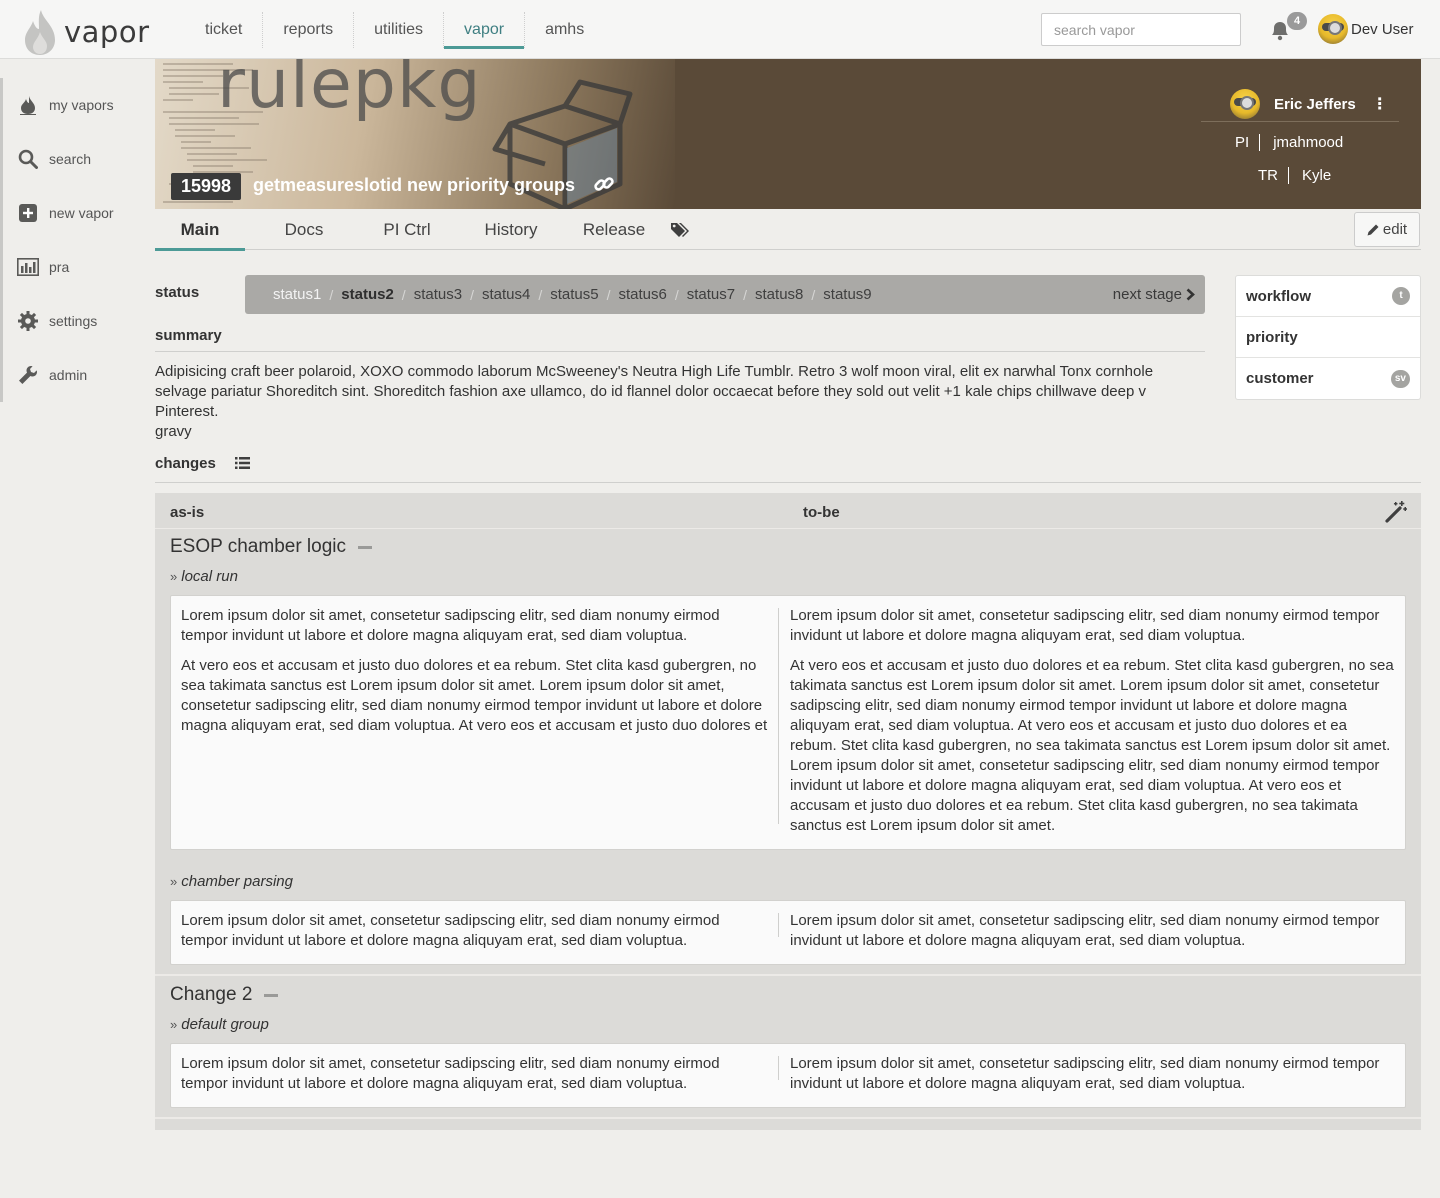  Describe the element at coordinates (28, 375) in the screenshot. I see `wrench-icon` at that location.